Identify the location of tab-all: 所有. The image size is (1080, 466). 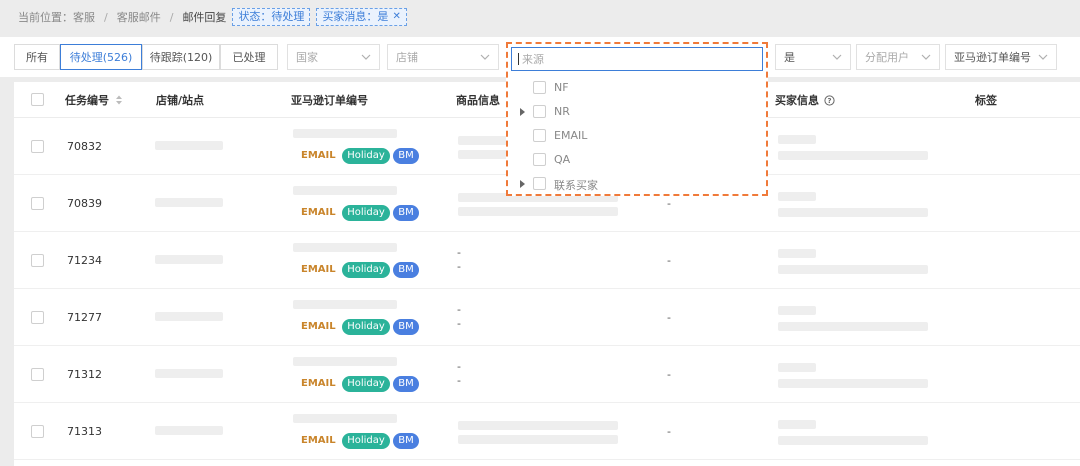
(37, 57).